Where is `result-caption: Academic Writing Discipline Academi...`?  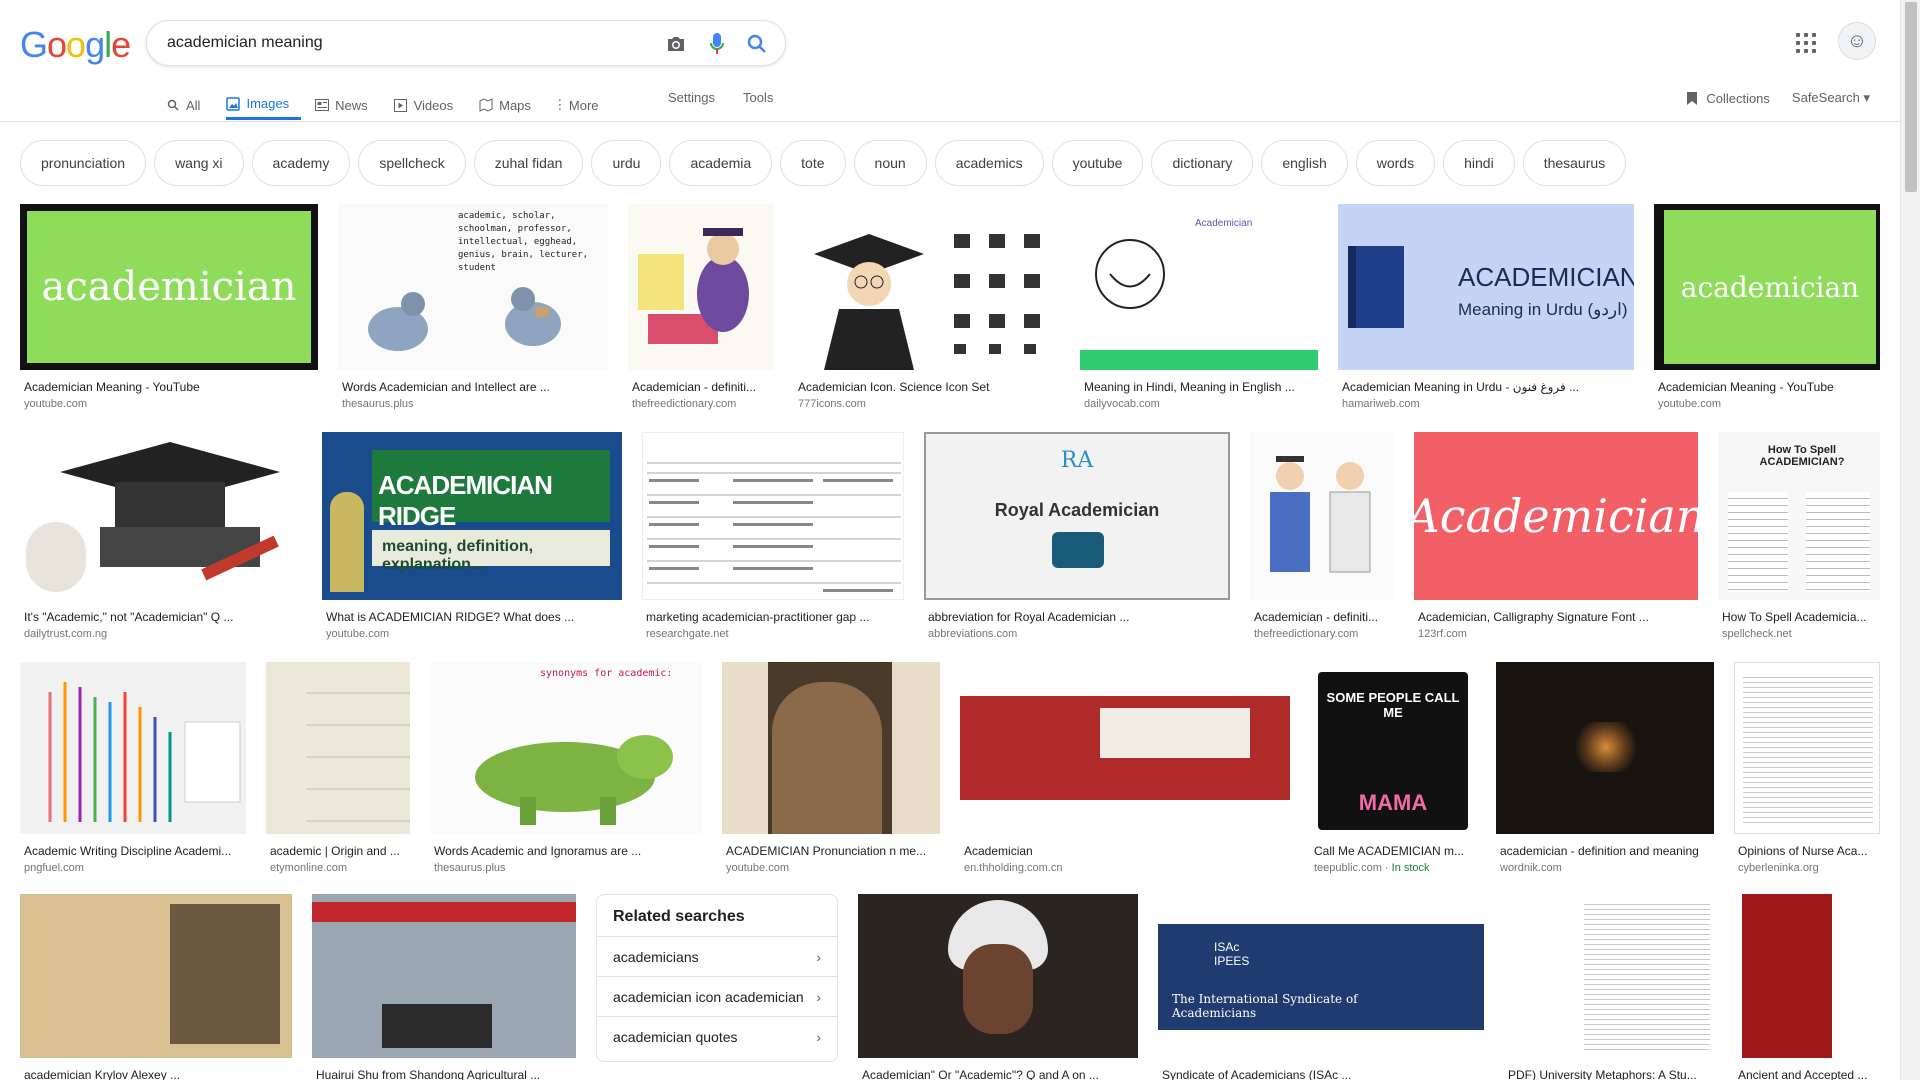
result-caption: Academic Writing Discipline Academi... is located at coordinates (133, 851).